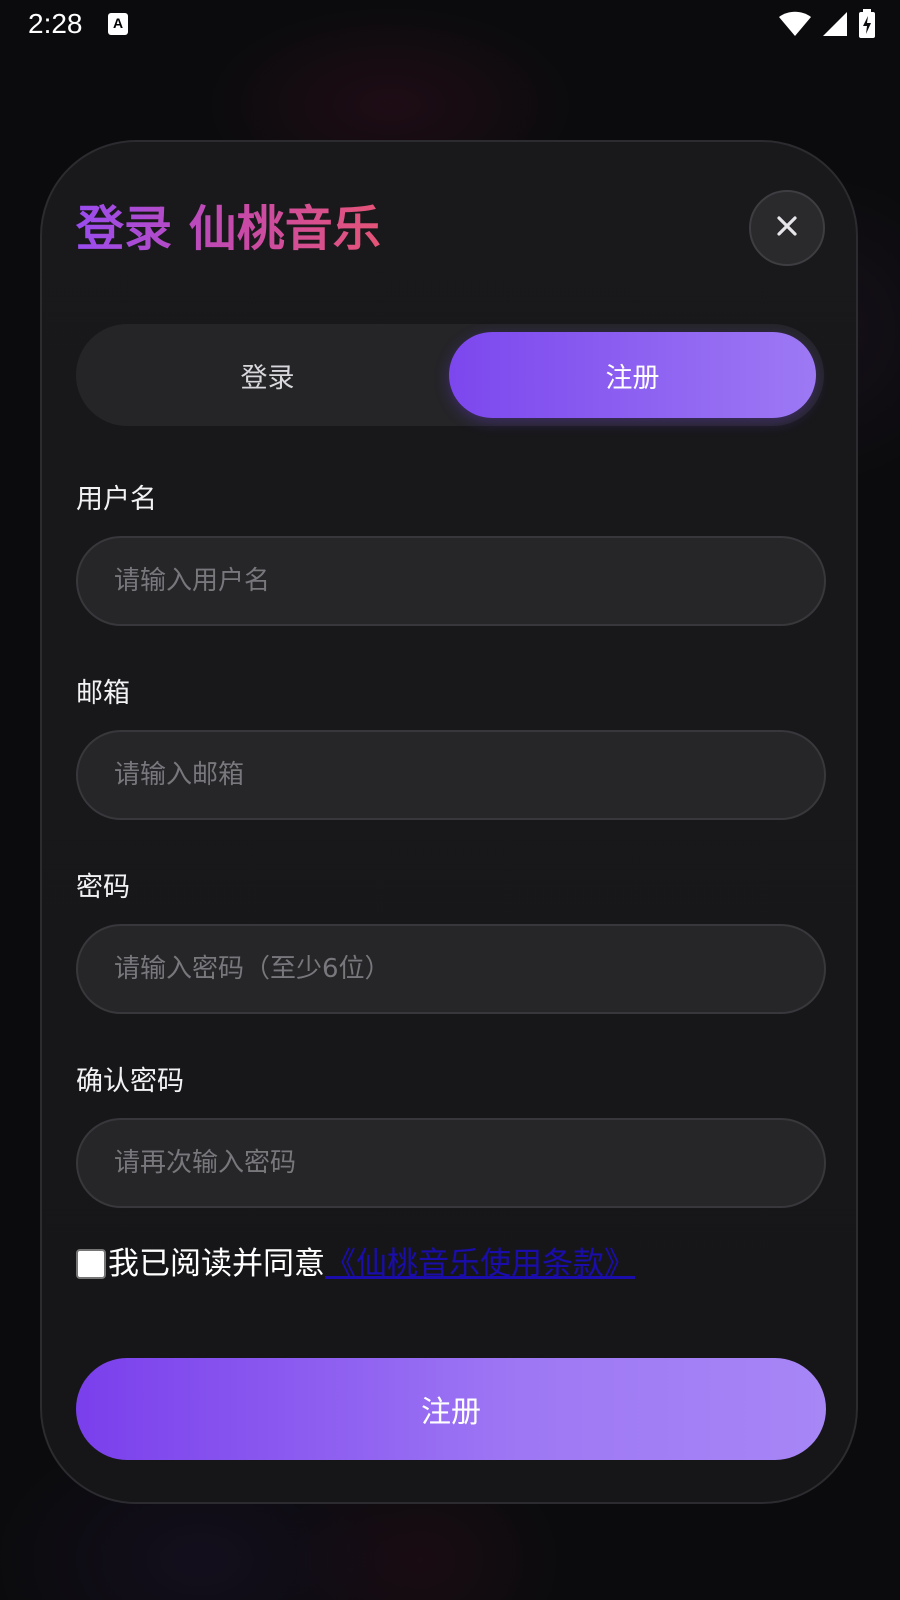  I want to click on email-field, so click(451, 775).